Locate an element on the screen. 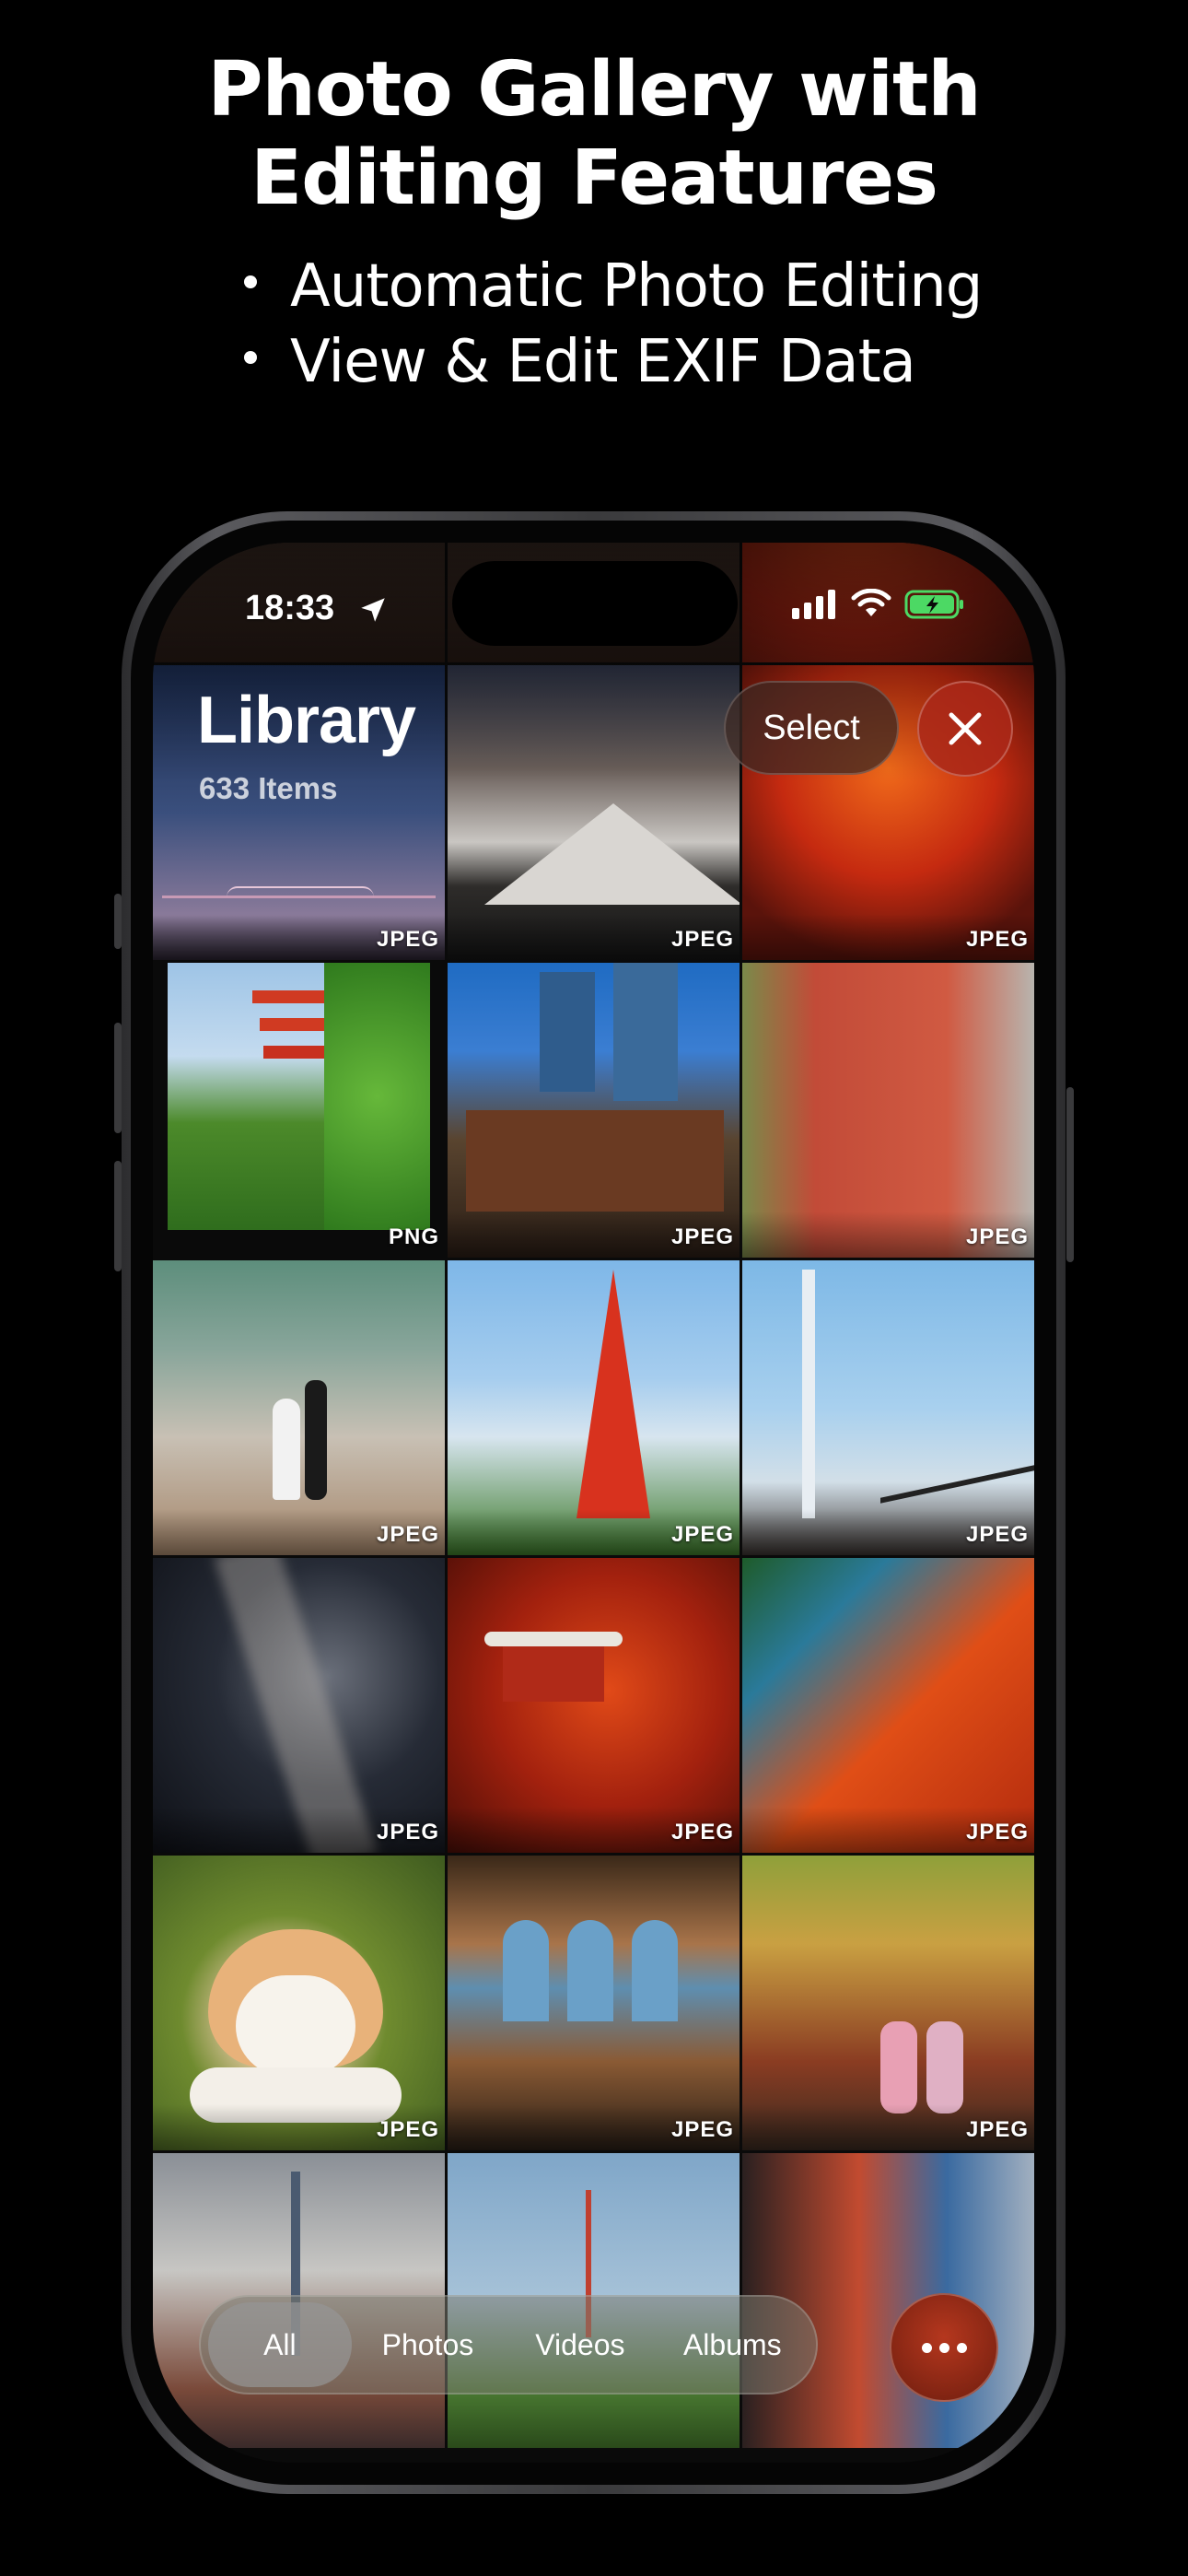 The height and width of the screenshot is (2576, 1188). status-indicators is located at coordinates (878, 604).